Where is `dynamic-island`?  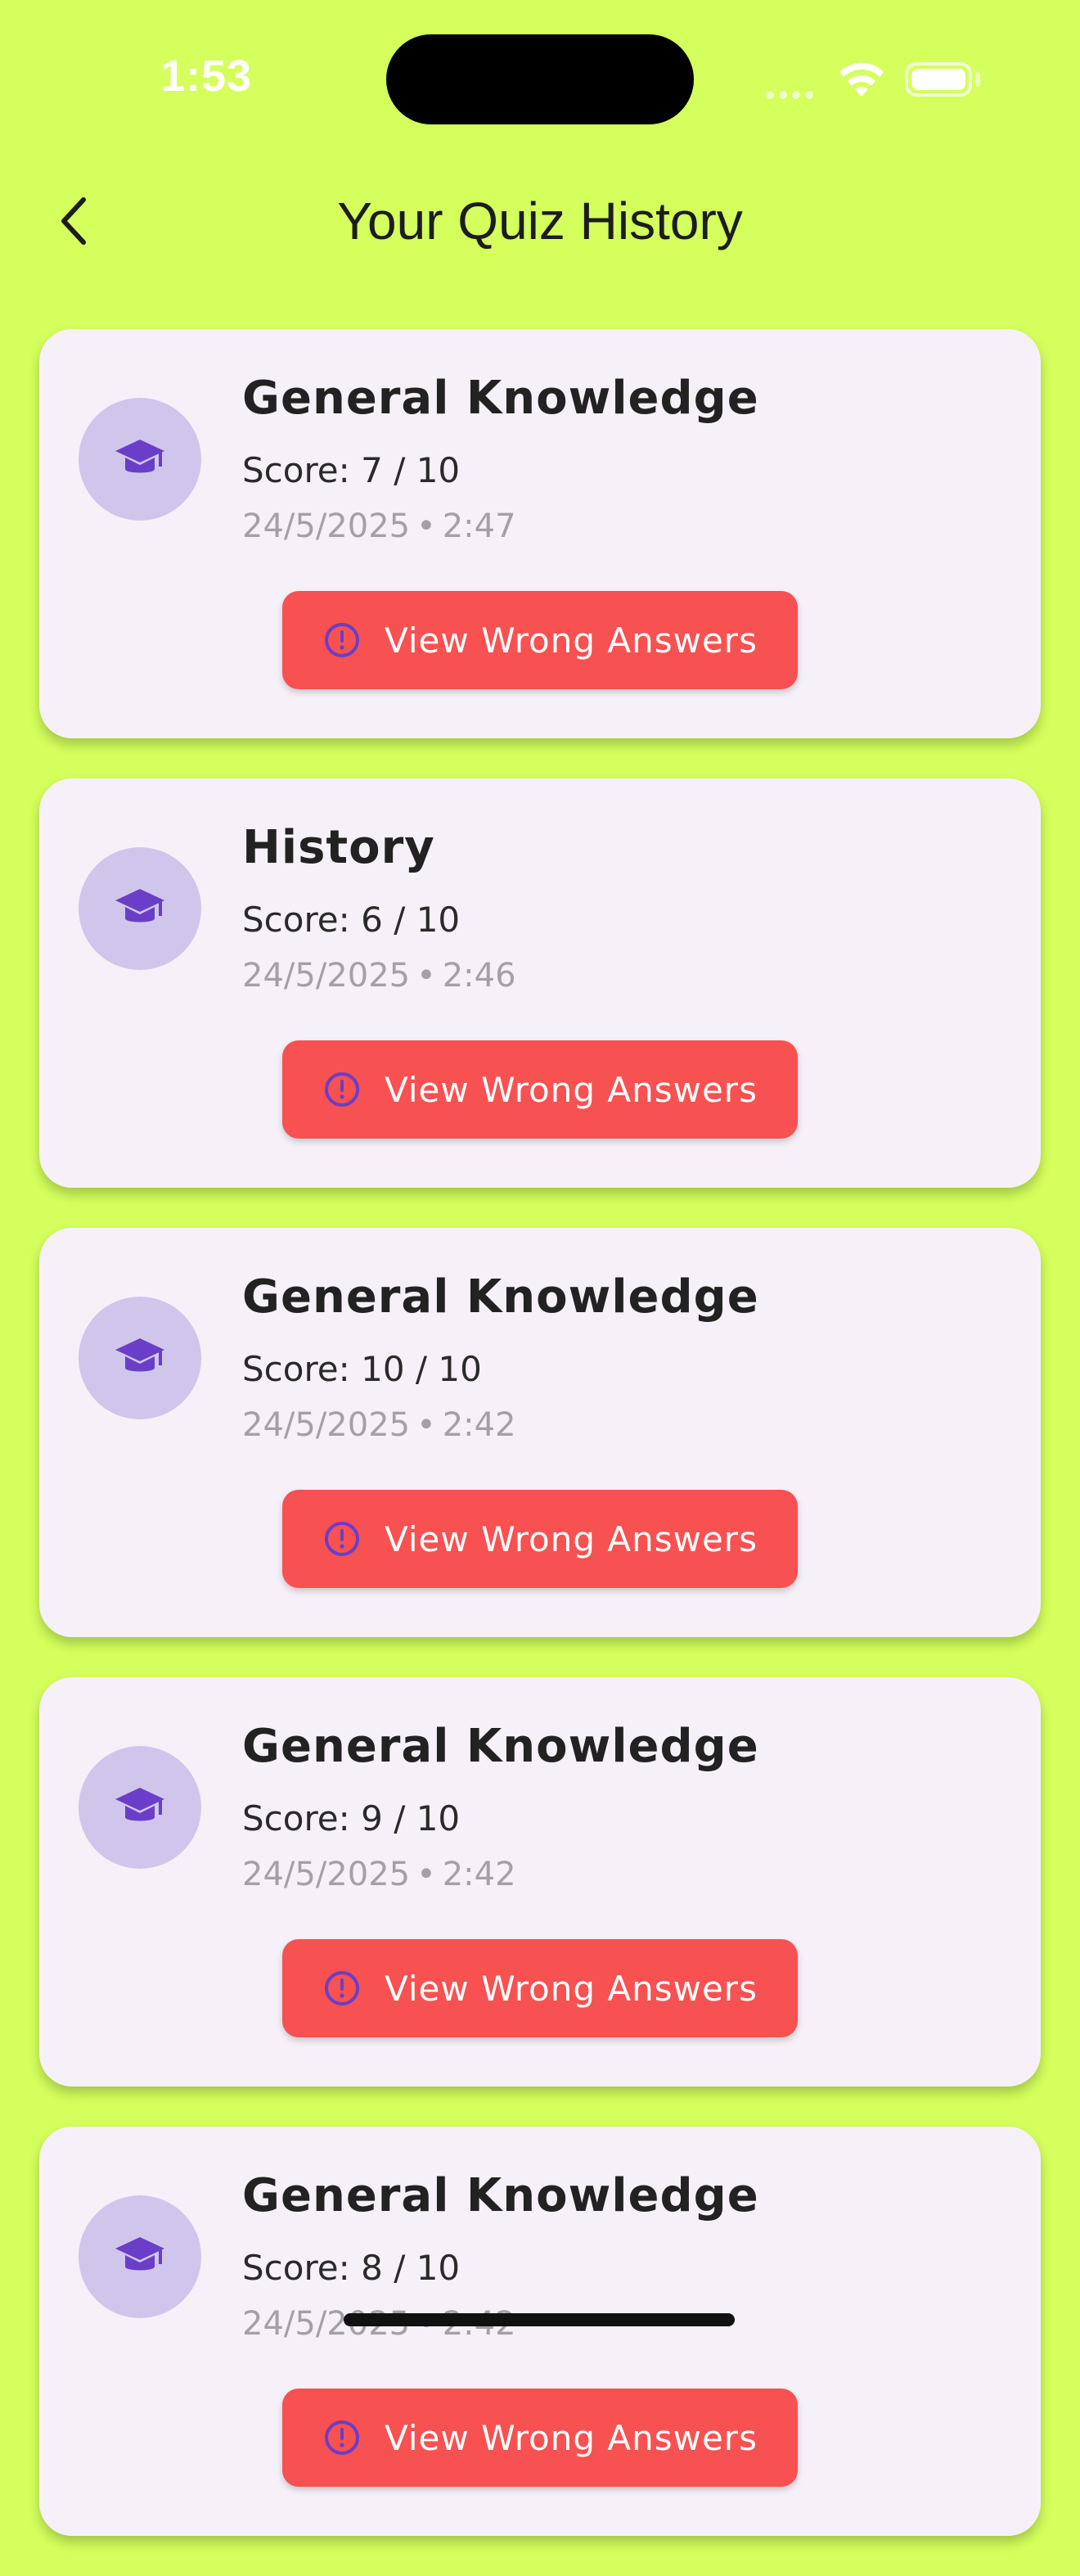 dynamic-island is located at coordinates (540, 79).